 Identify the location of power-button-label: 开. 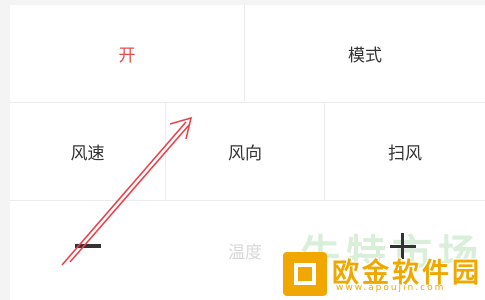
(127, 56).